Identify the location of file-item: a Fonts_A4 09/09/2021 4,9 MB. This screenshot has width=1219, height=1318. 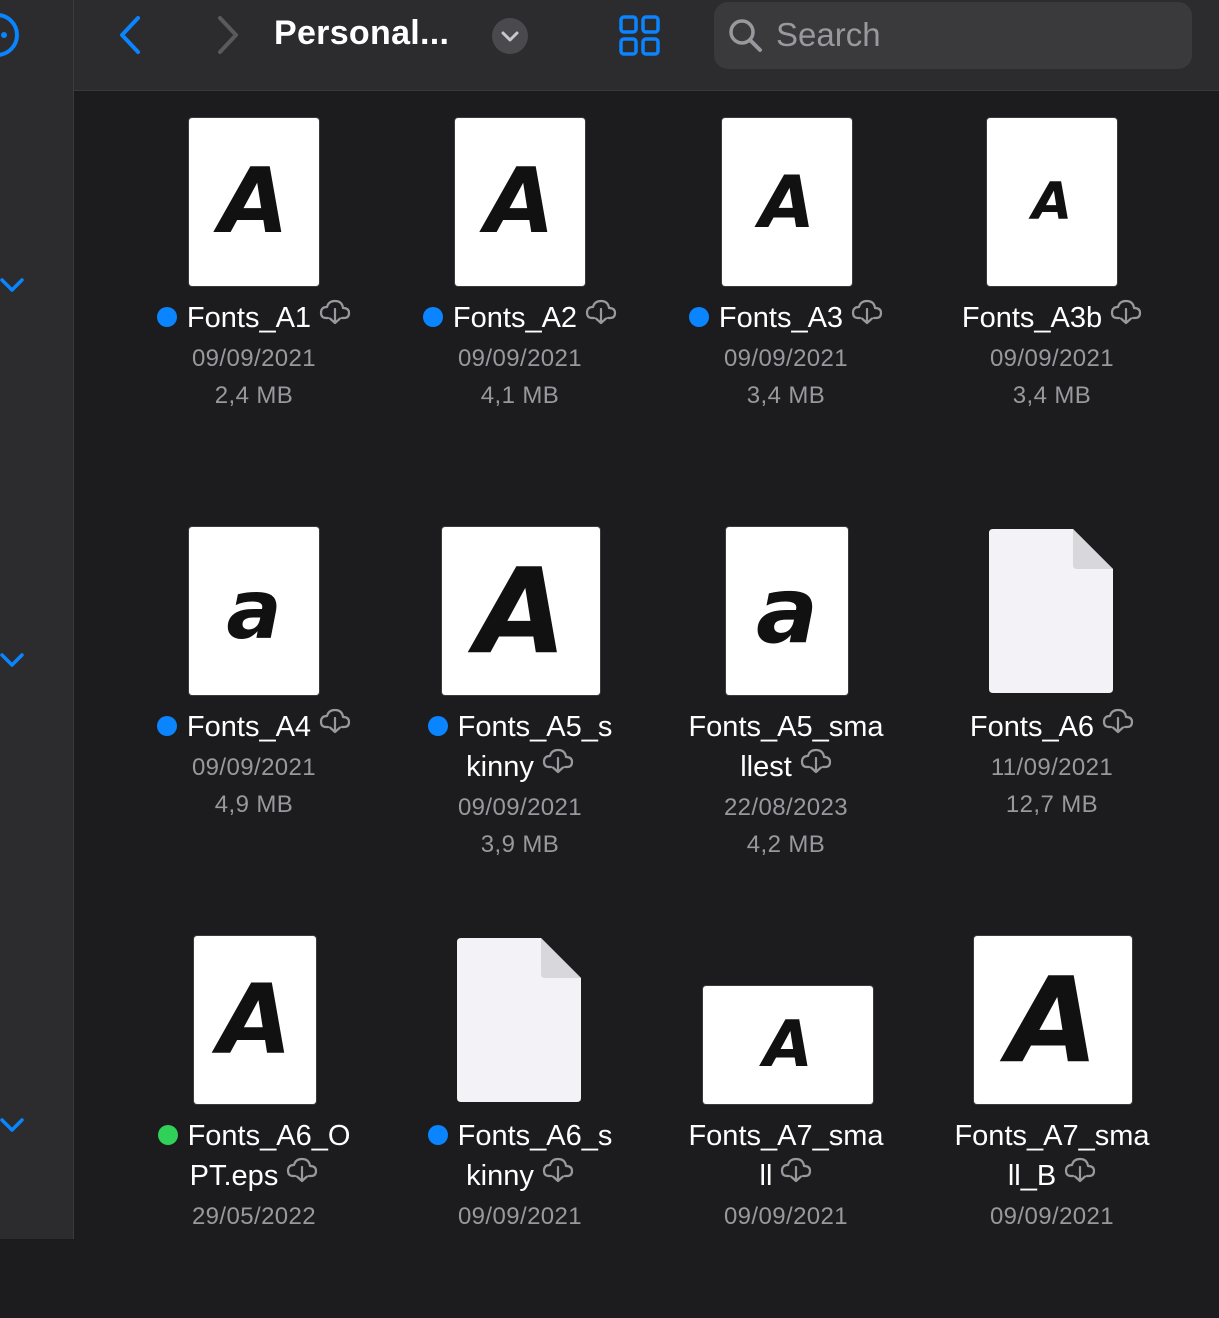
(254, 704).